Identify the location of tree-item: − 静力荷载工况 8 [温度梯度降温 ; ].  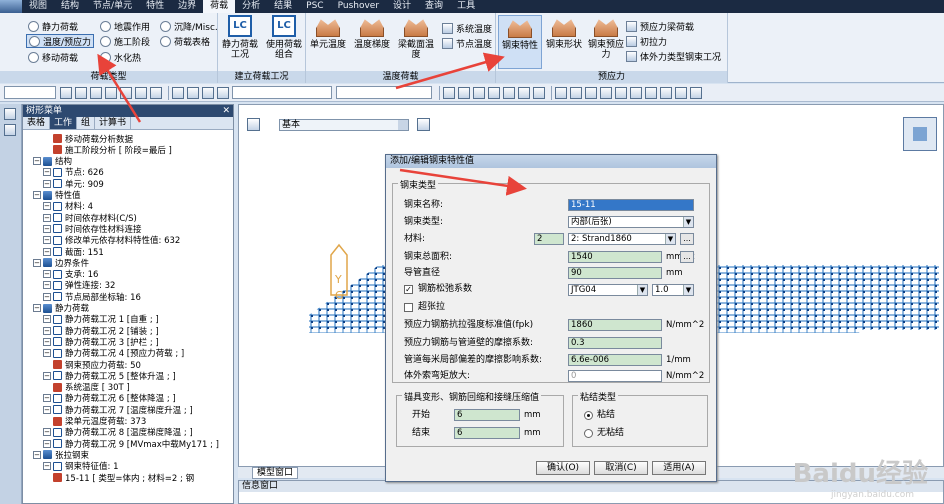
(118, 432).